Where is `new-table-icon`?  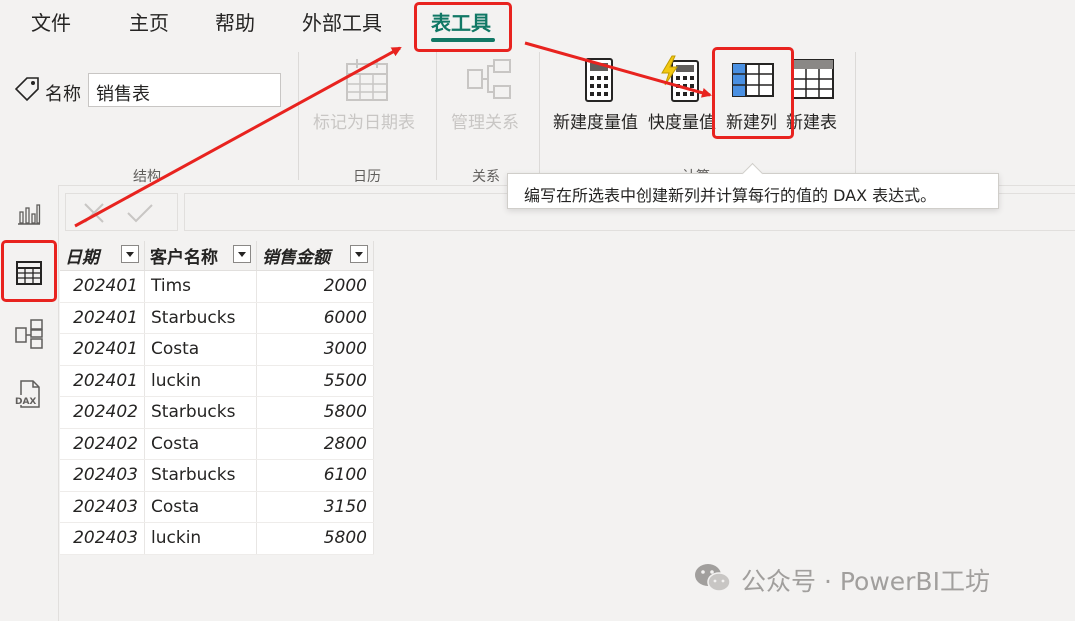 new-table-icon is located at coordinates (813, 79).